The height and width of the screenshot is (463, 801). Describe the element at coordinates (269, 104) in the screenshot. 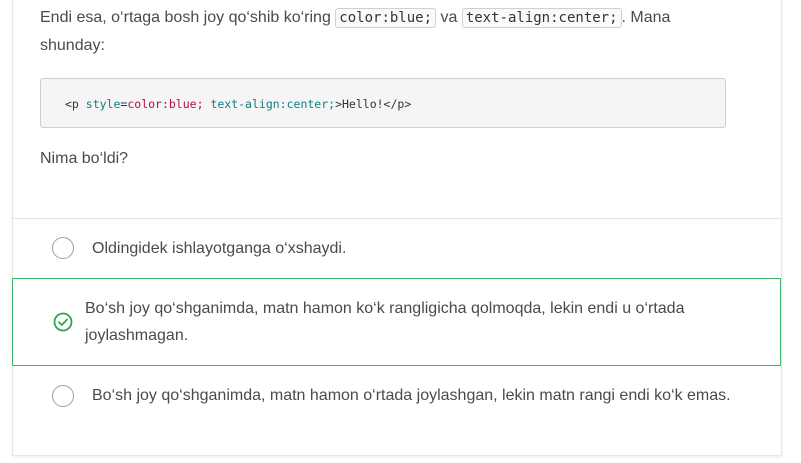

I see `code-rest: text-align:center;` at that location.